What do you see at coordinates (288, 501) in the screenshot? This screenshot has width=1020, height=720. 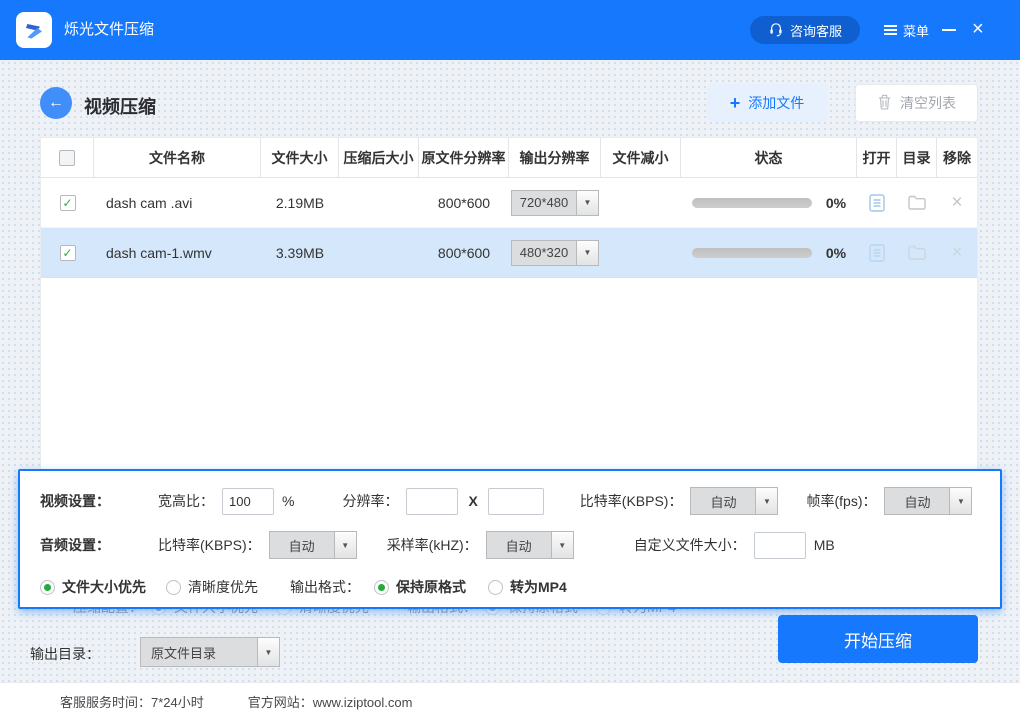 I see `percent-unit: %` at bounding box center [288, 501].